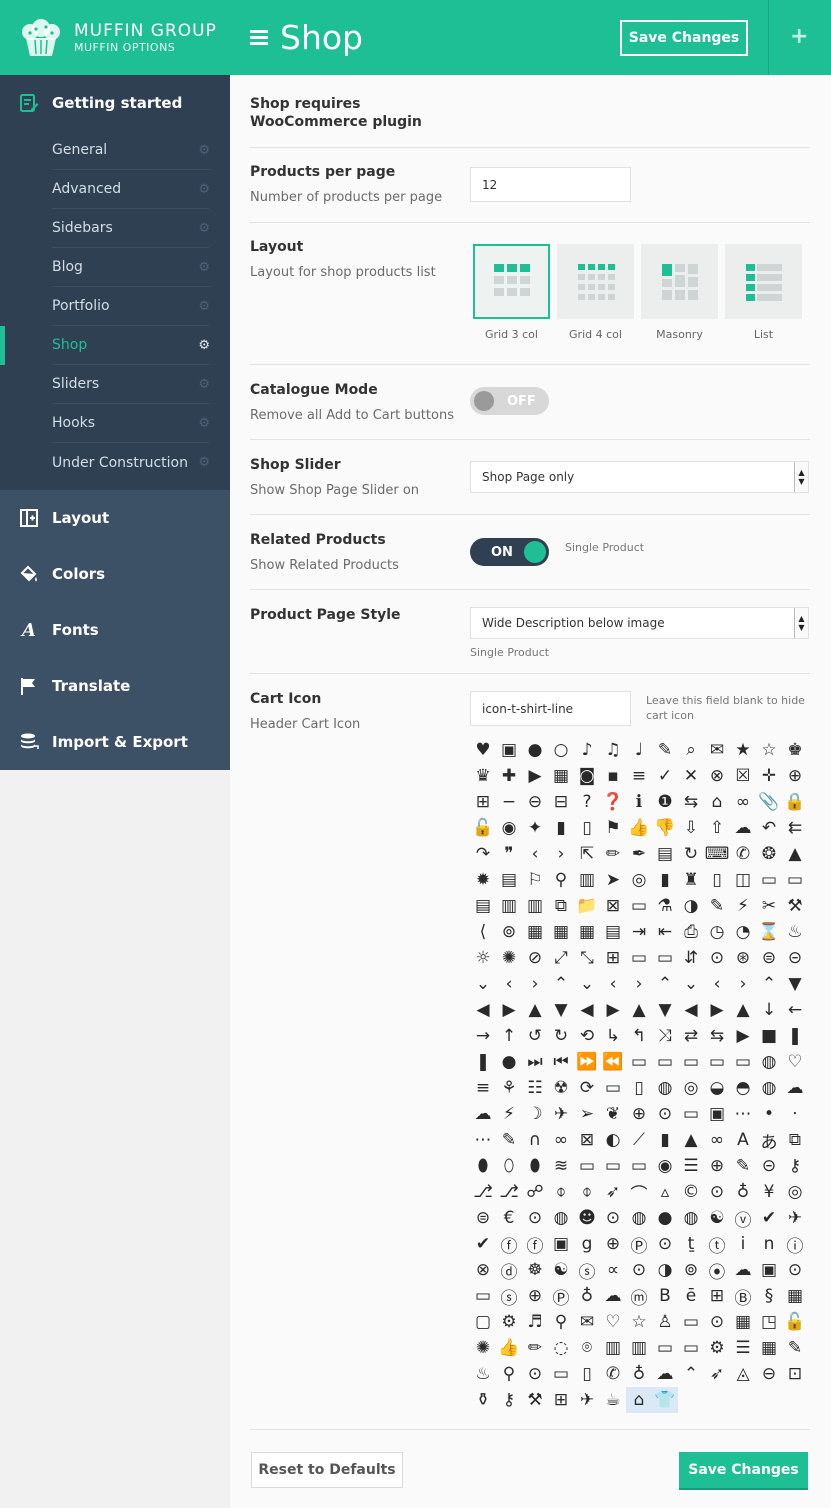 The width and height of the screenshot is (831, 1508). I want to click on cart-icon-option: ⌒, so click(639, 1192).